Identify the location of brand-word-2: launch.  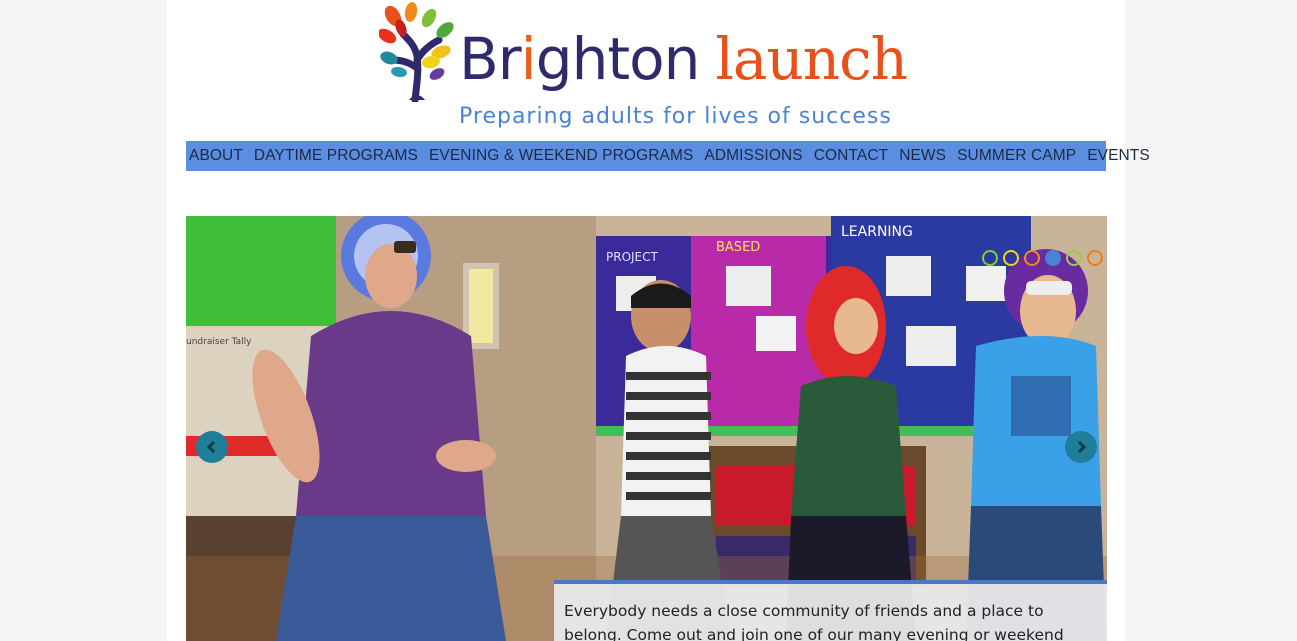
(811, 59).